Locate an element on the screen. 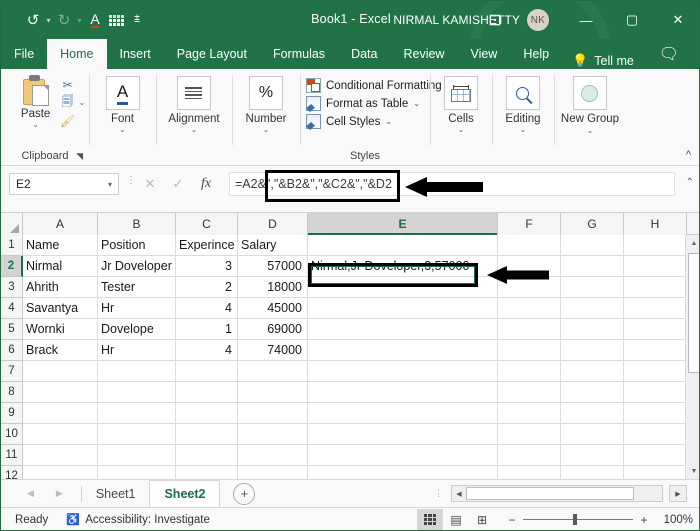 The width and height of the screenshot is (700, 531). name-box-dropdown-icon: ▾ is located at coordinates (110, 184).